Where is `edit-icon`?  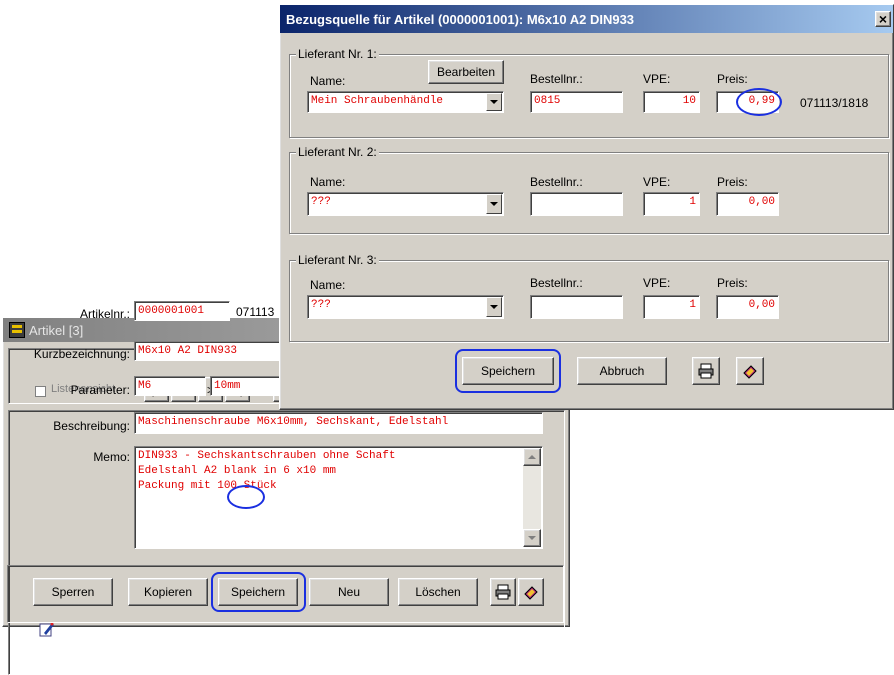 edit-icon is located at coordinates (47, 629).